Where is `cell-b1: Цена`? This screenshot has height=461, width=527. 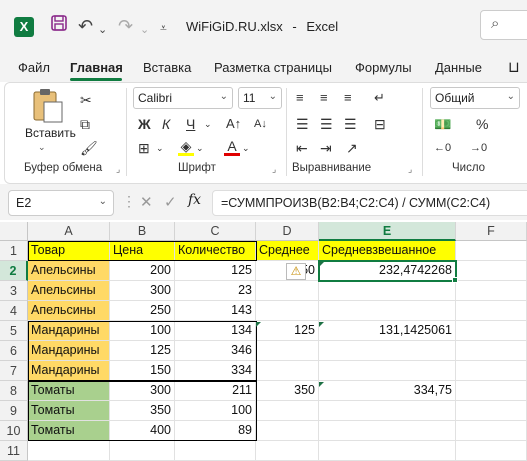
cell-b1: Цена is located at coordinates (142, 251).